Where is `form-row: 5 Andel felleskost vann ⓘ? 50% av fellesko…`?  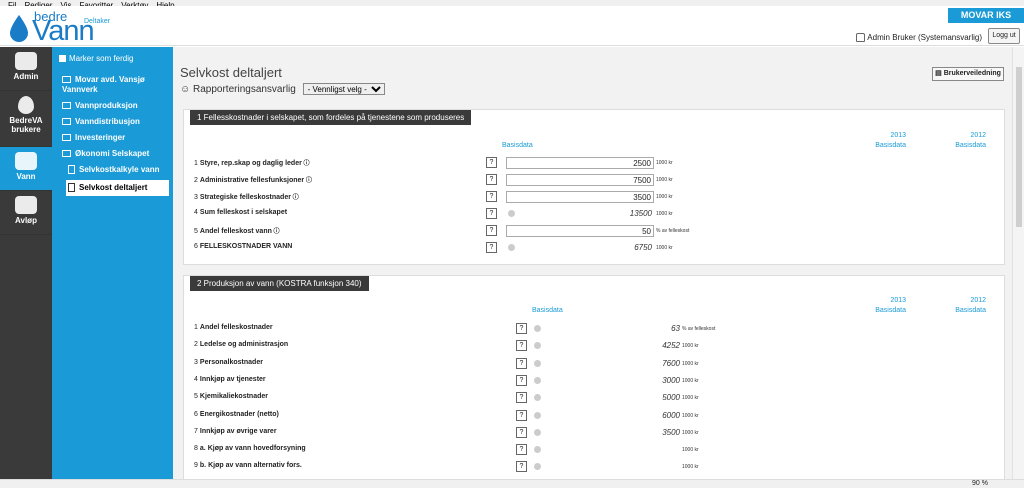 form-row: 5 Andel felleskost vann ⓘ? 50% av fellesko… is located at coordinates (594, 232).